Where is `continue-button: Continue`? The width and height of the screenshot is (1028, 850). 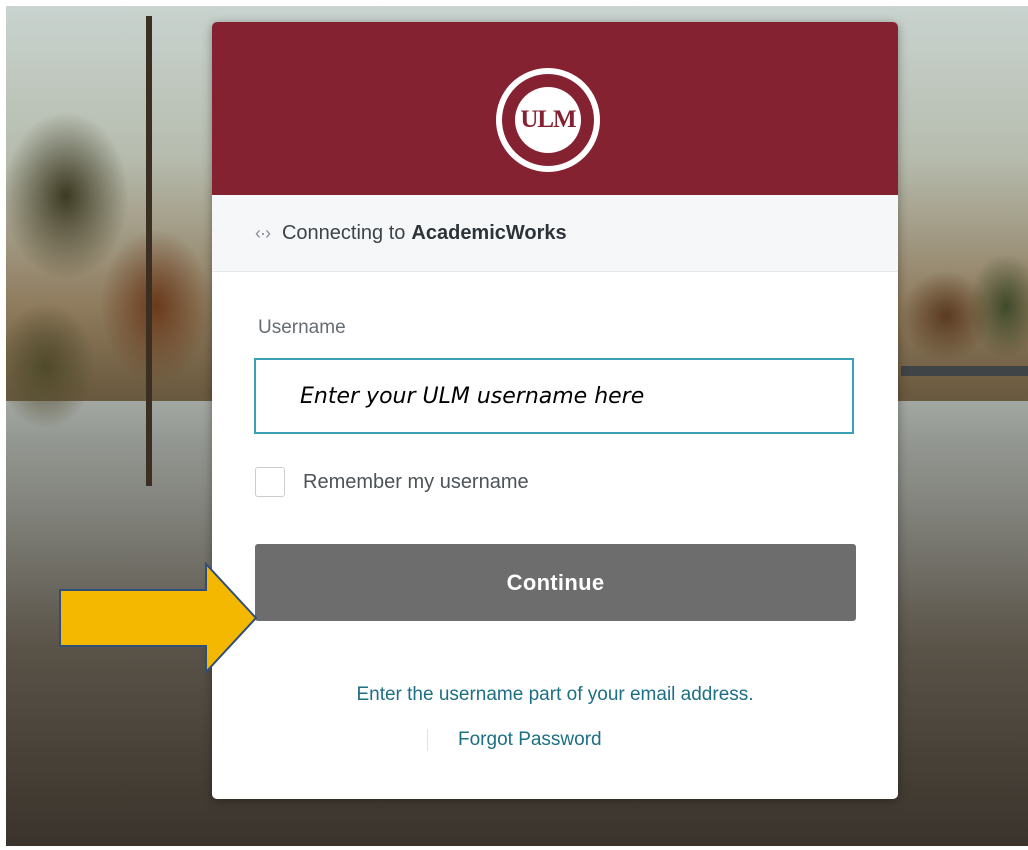 continue-button: Continue is located at coordinates (555, 582).